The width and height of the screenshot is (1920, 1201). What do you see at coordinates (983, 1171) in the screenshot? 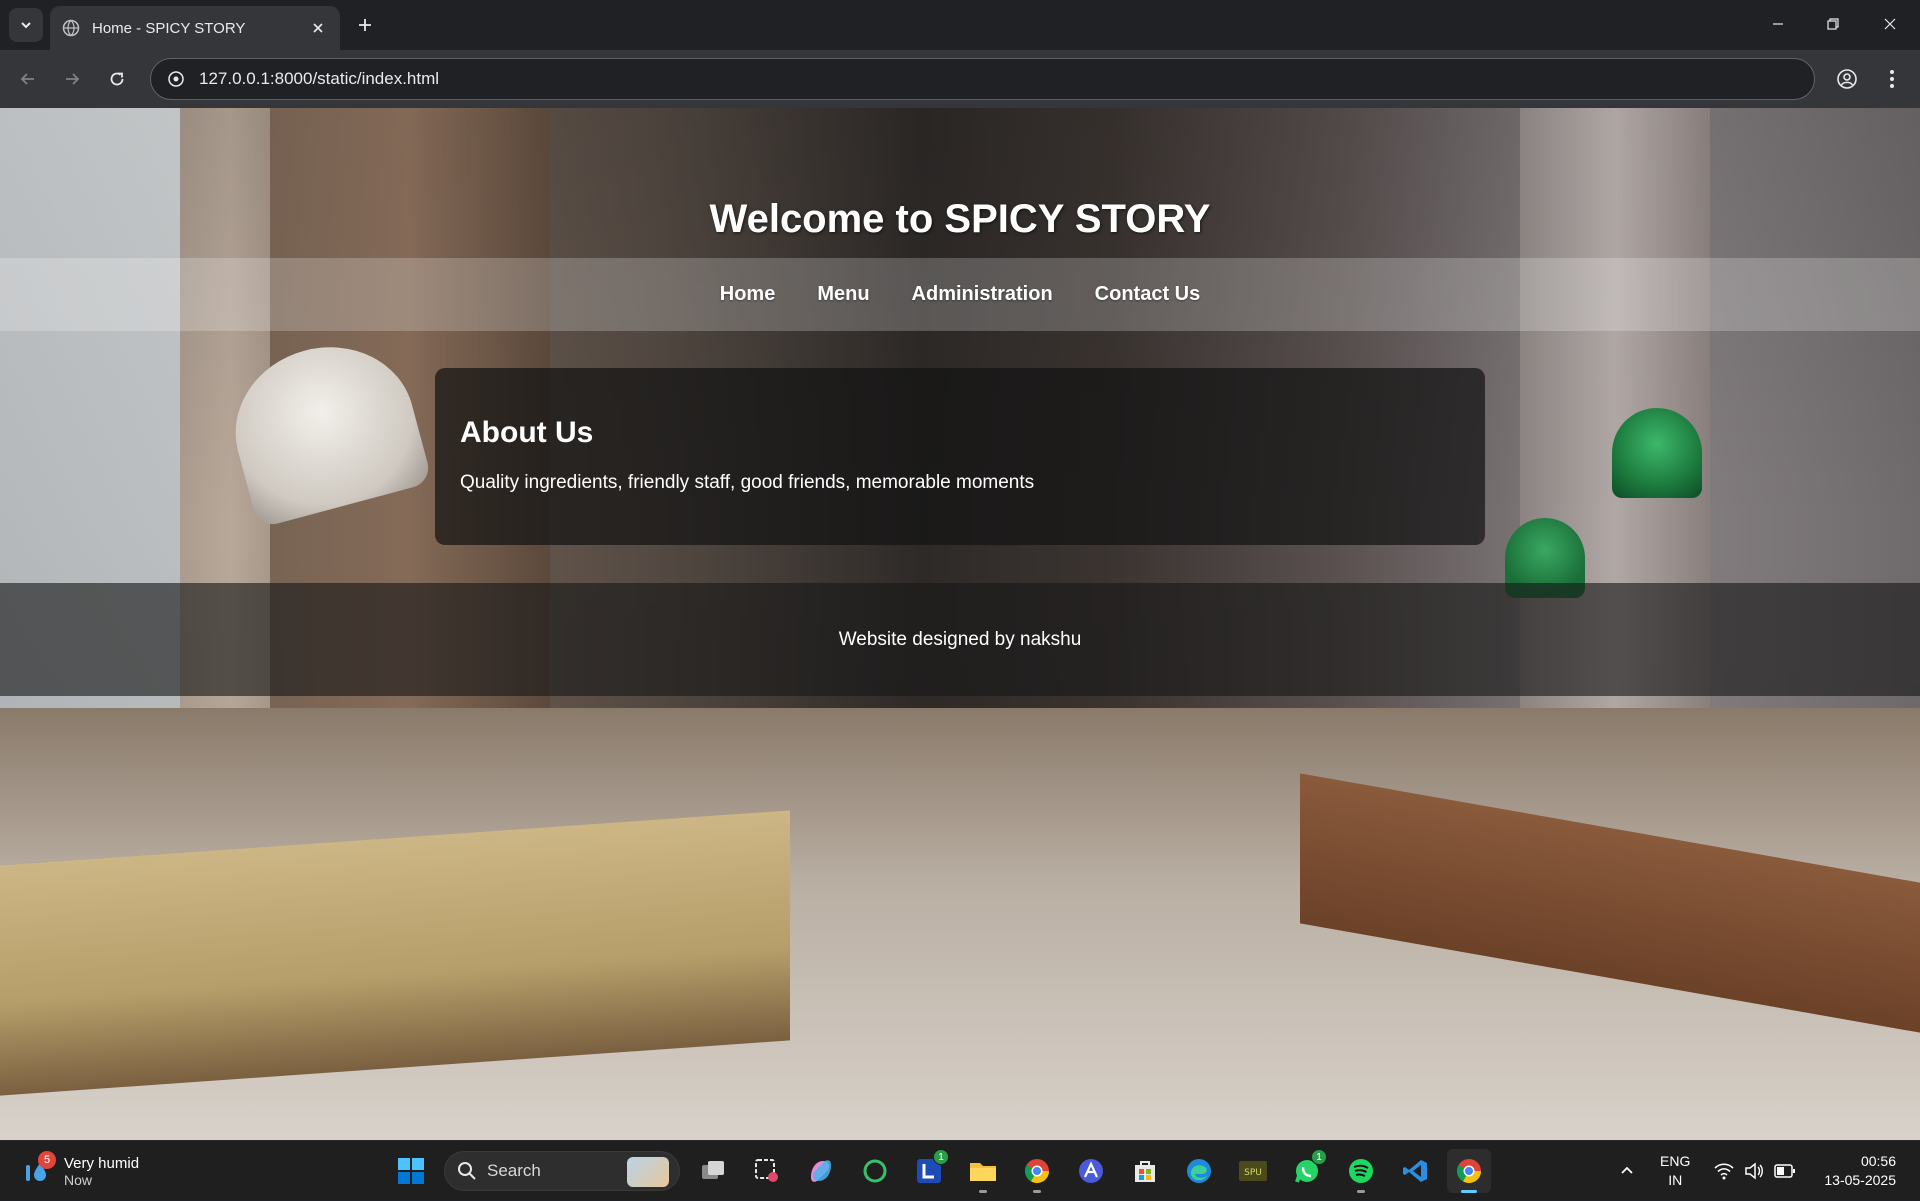
I see `file-explorer-button` at bounding box center [983, 1171].